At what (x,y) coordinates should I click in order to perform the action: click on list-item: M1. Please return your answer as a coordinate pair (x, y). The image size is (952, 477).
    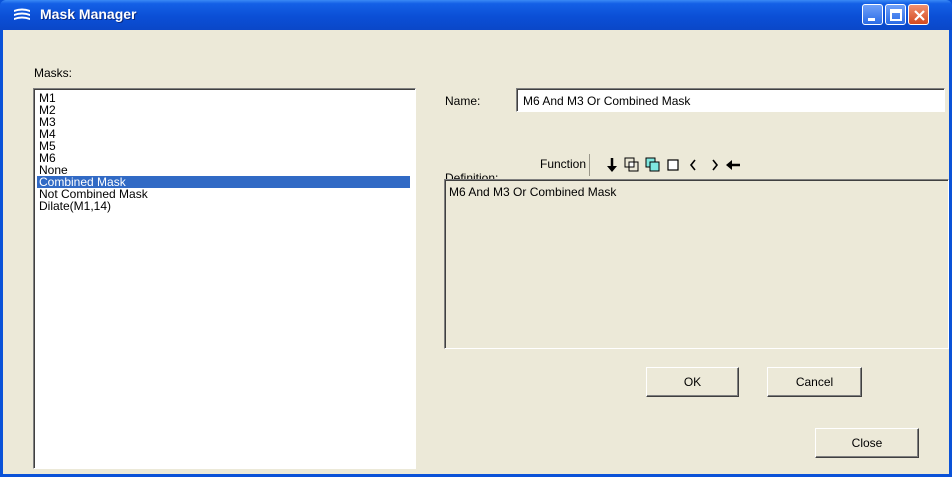
    Looking at the image, I should click on (223, 98).